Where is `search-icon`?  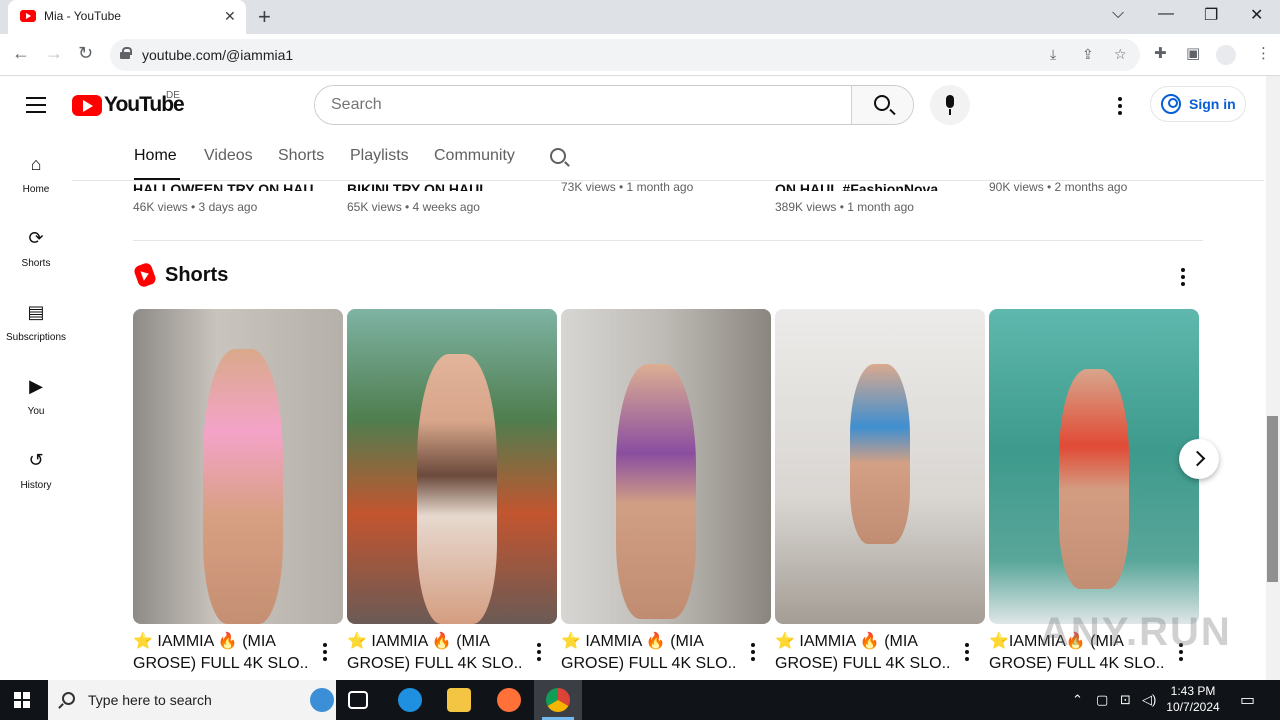 search-icon is located at coordinates (882, 103).